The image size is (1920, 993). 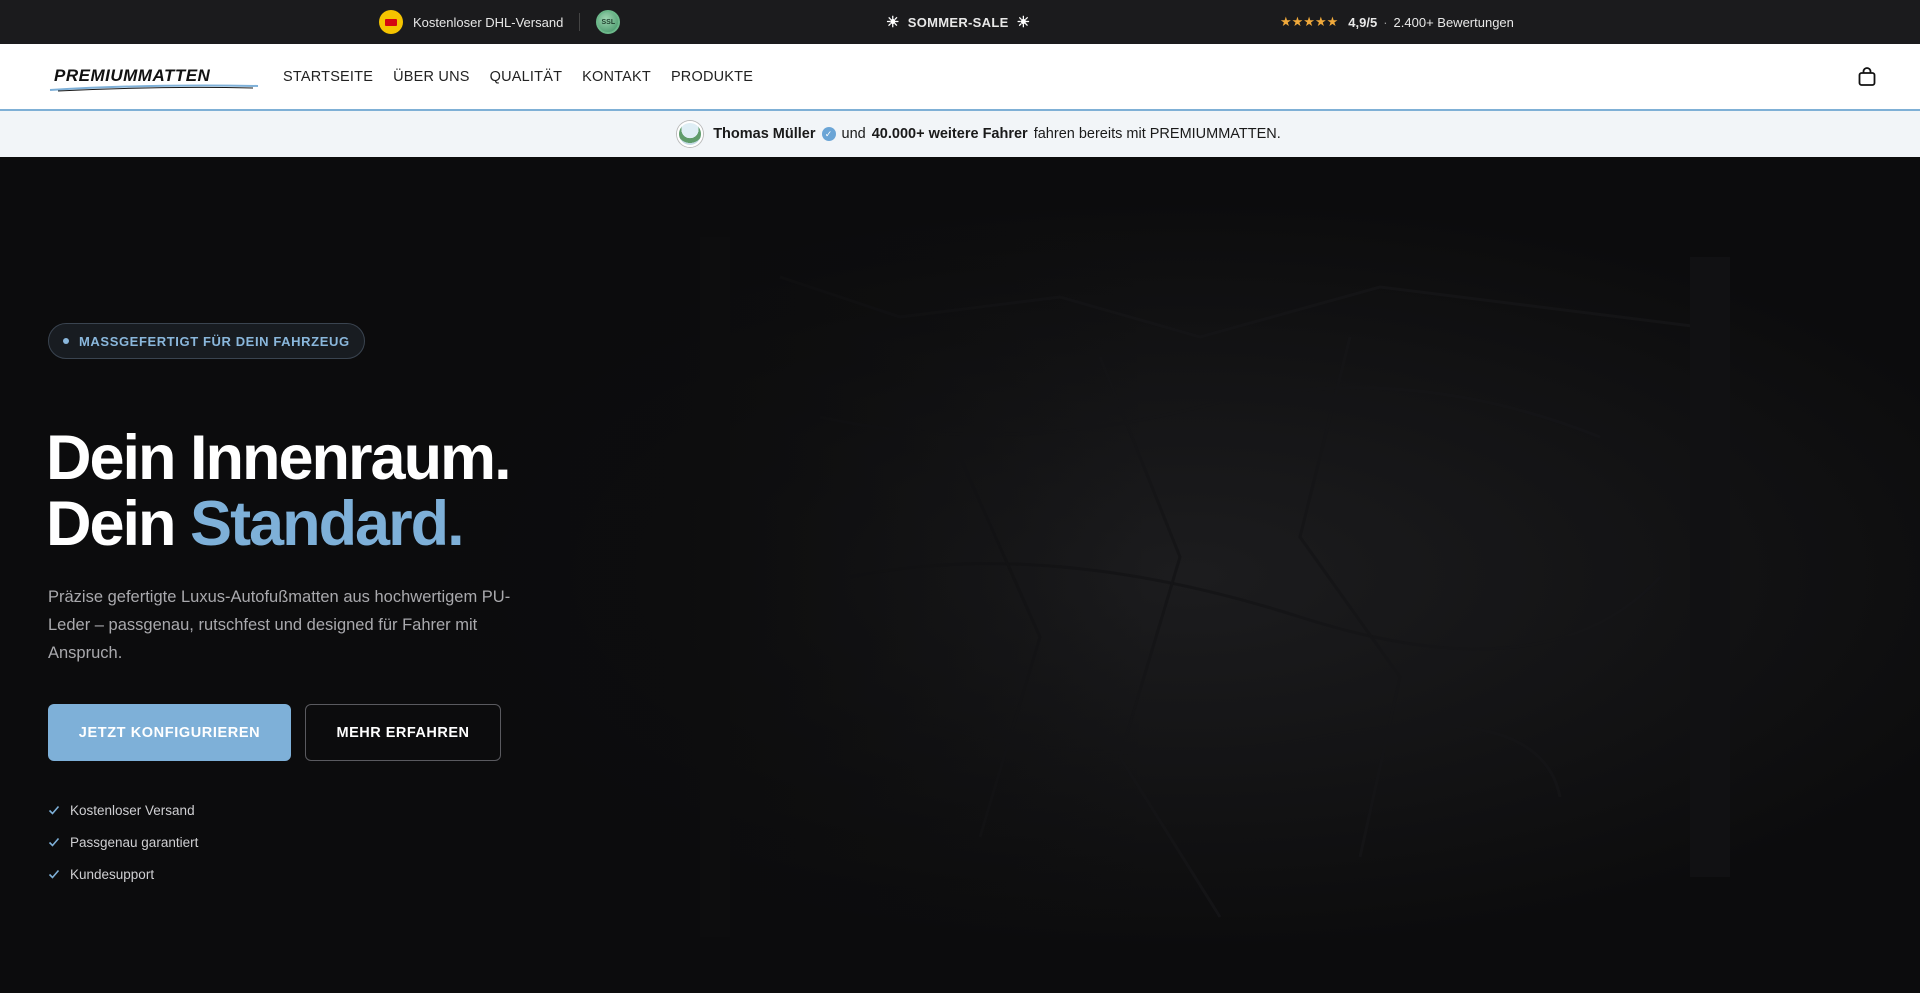 I want to click on proof-connector: und, so click(x=853, y=134).